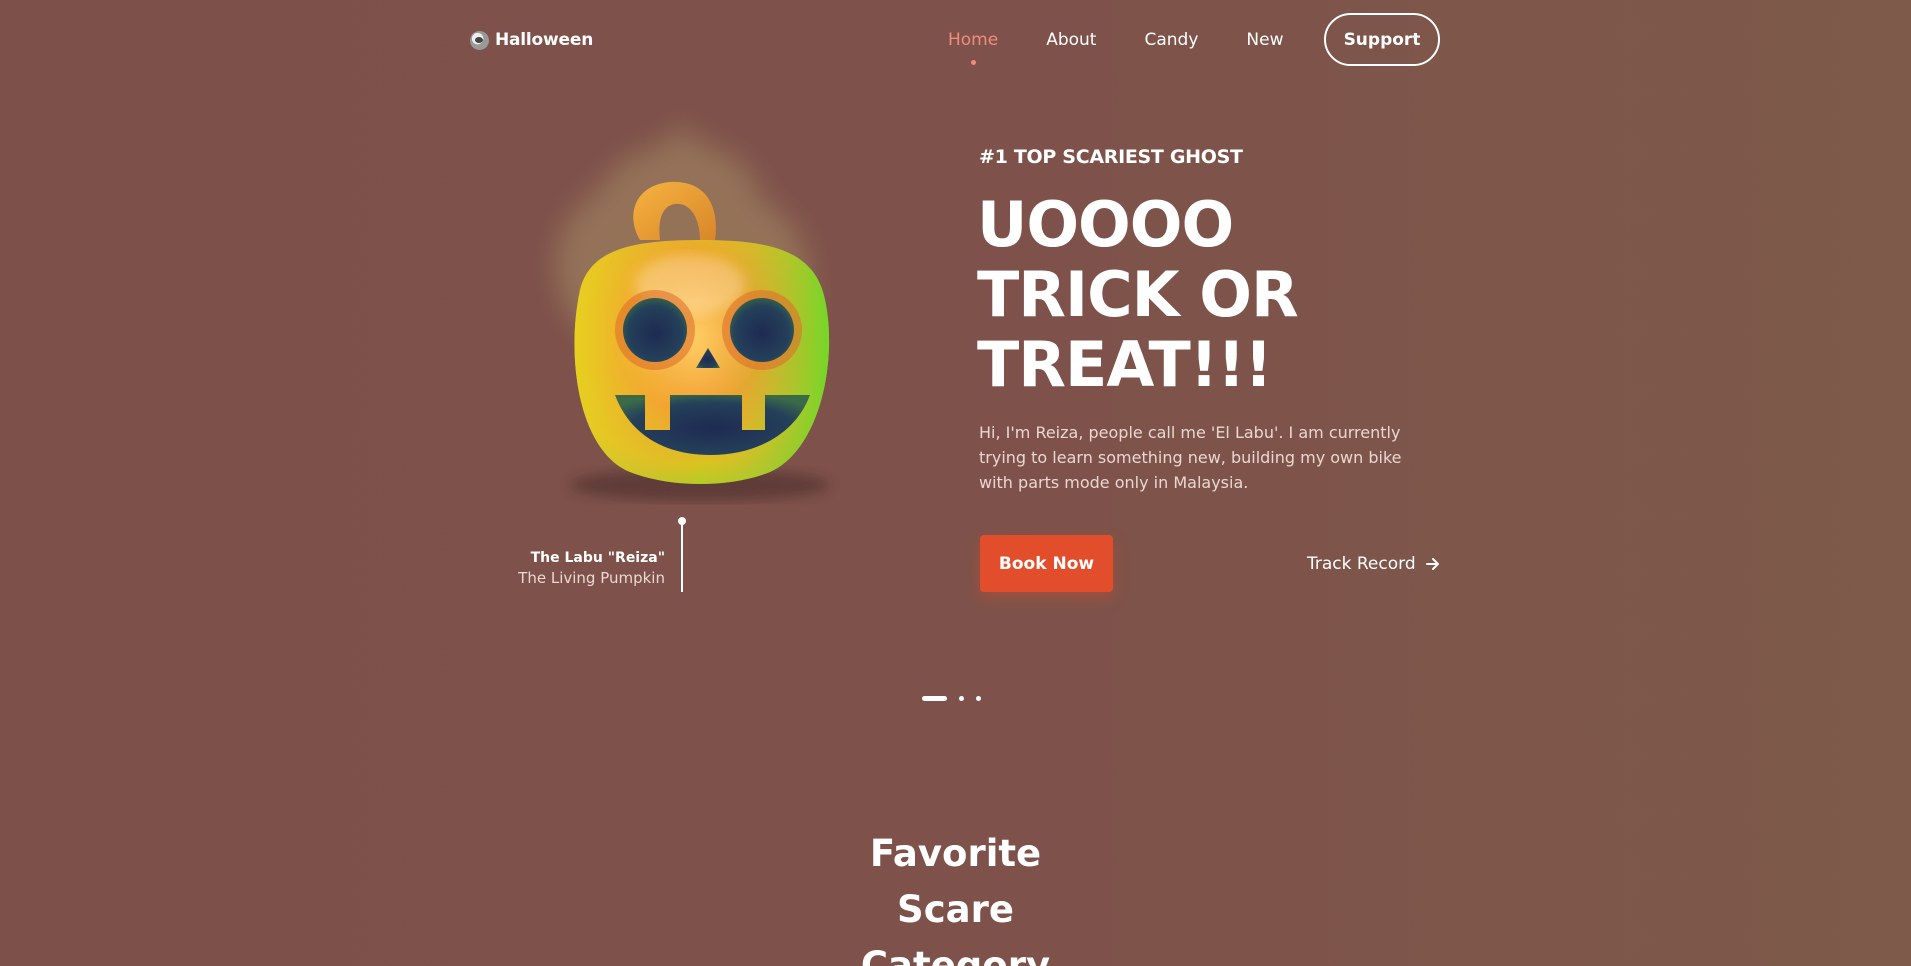 The width and height of the screenshot is (1911, 966). I want to click on headline-line-2: TRICK OR, so click(1138, 294).